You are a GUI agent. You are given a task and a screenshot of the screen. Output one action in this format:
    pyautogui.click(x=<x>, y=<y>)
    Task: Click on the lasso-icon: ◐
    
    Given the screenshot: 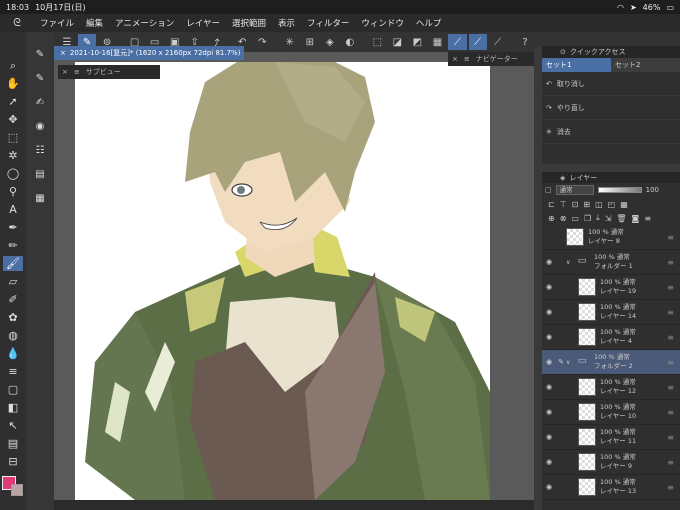 What is the action you would take?
    pyautogui.click(x=350, y=42)
    